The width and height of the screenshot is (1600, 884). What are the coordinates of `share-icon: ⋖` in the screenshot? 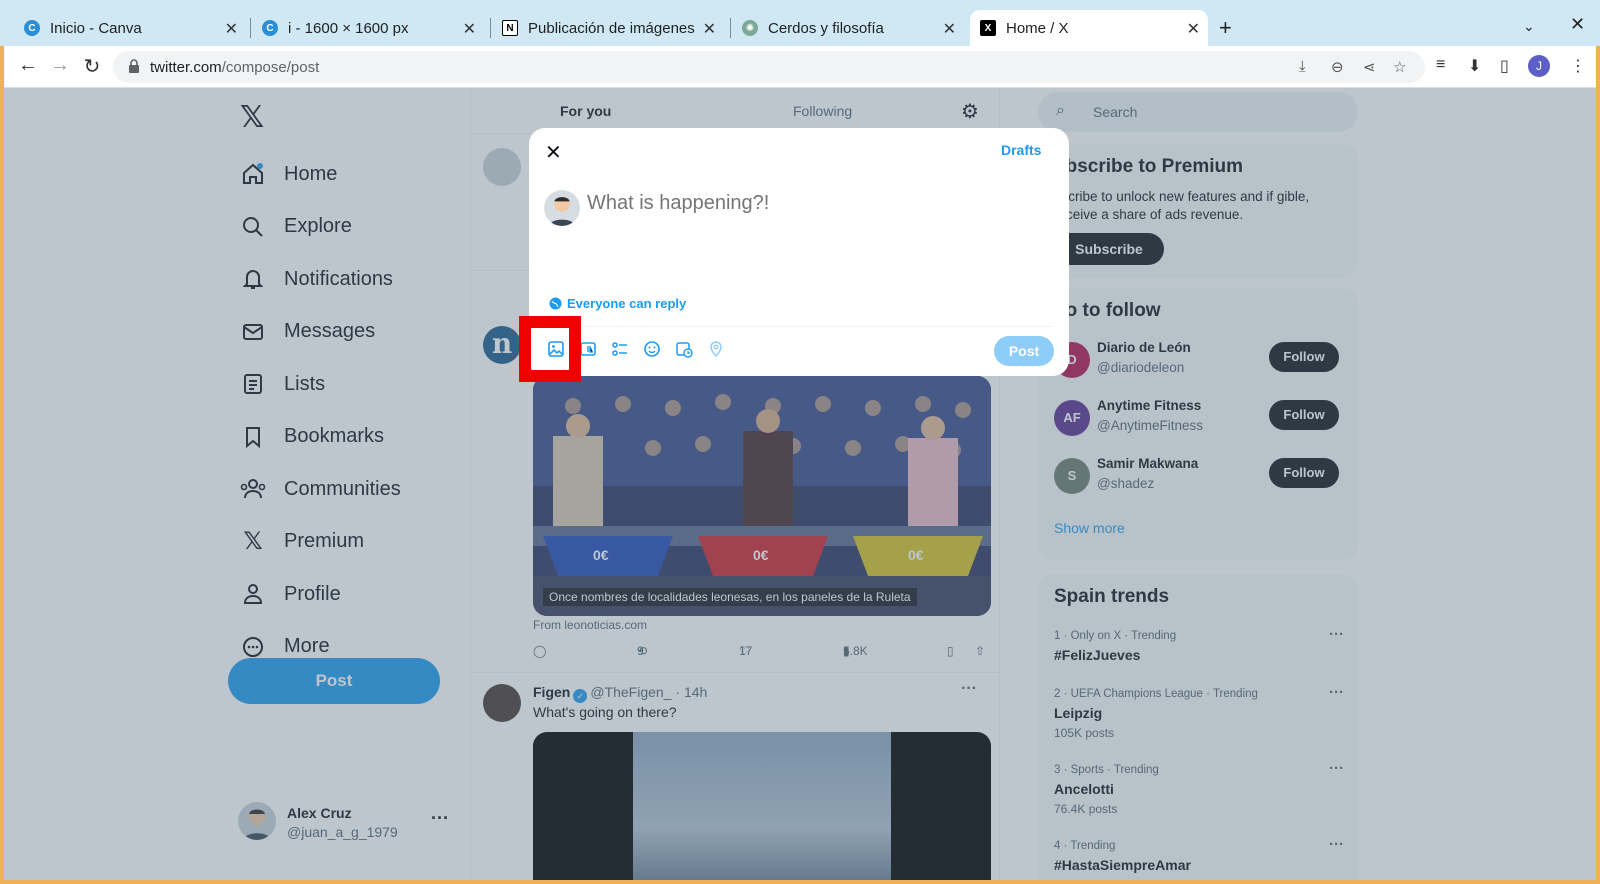 It's located at (1369, 67).